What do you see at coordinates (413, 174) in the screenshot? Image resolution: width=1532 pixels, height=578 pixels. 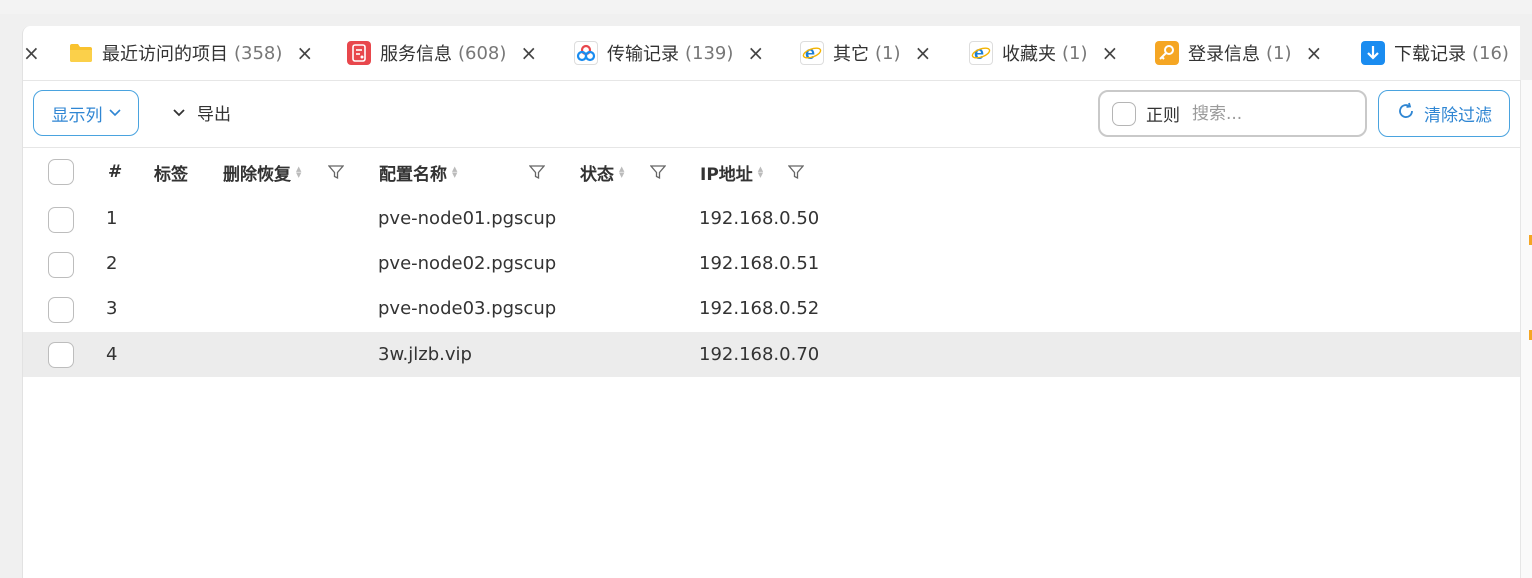 I see `header-label: 配置名称` at bounding box center [413, 174].